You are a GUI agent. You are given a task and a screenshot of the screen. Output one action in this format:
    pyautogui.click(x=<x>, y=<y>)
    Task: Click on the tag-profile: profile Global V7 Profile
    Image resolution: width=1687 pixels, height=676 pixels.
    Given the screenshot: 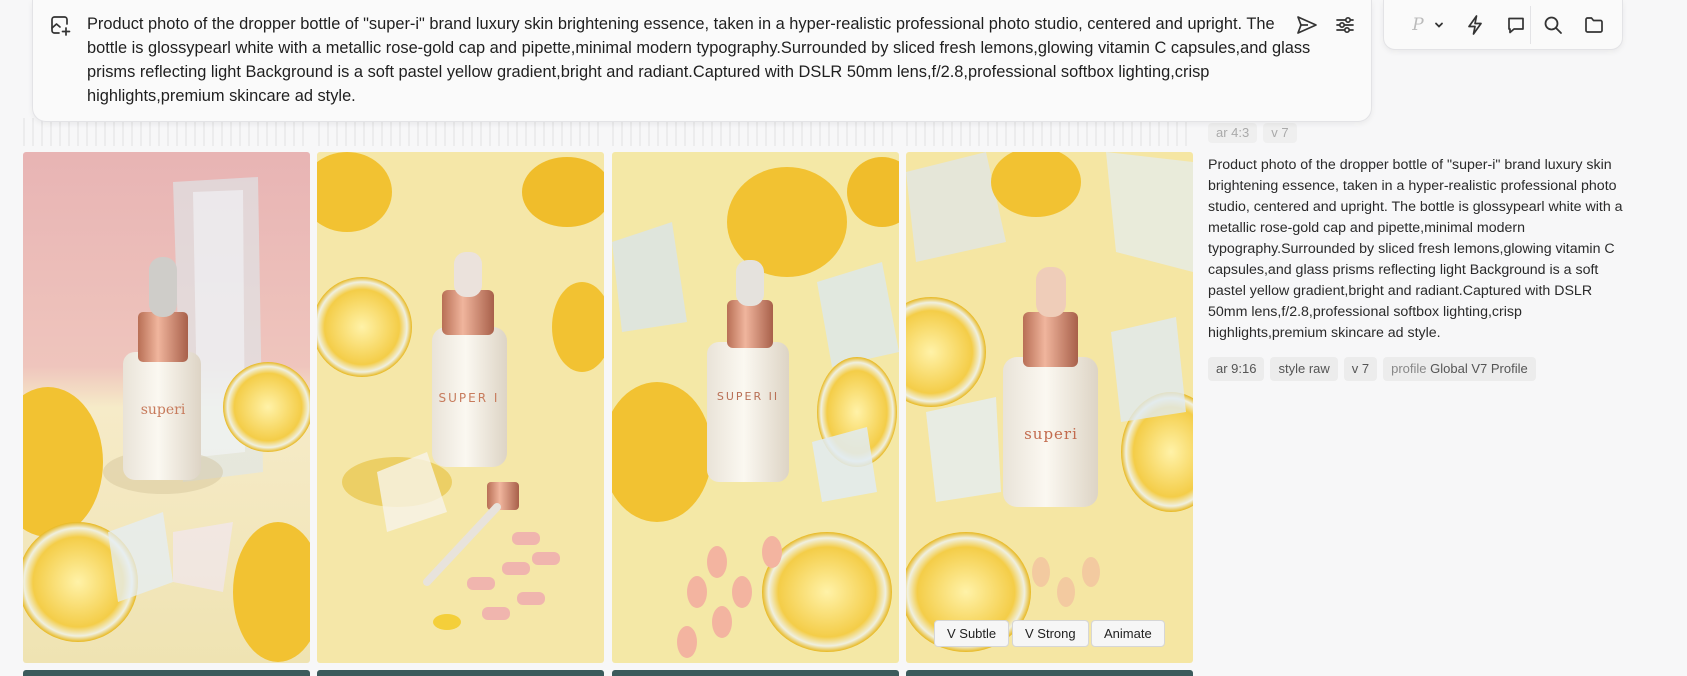 What is the action you would take?
    pyautogui.click(x=1459, y=369)
    